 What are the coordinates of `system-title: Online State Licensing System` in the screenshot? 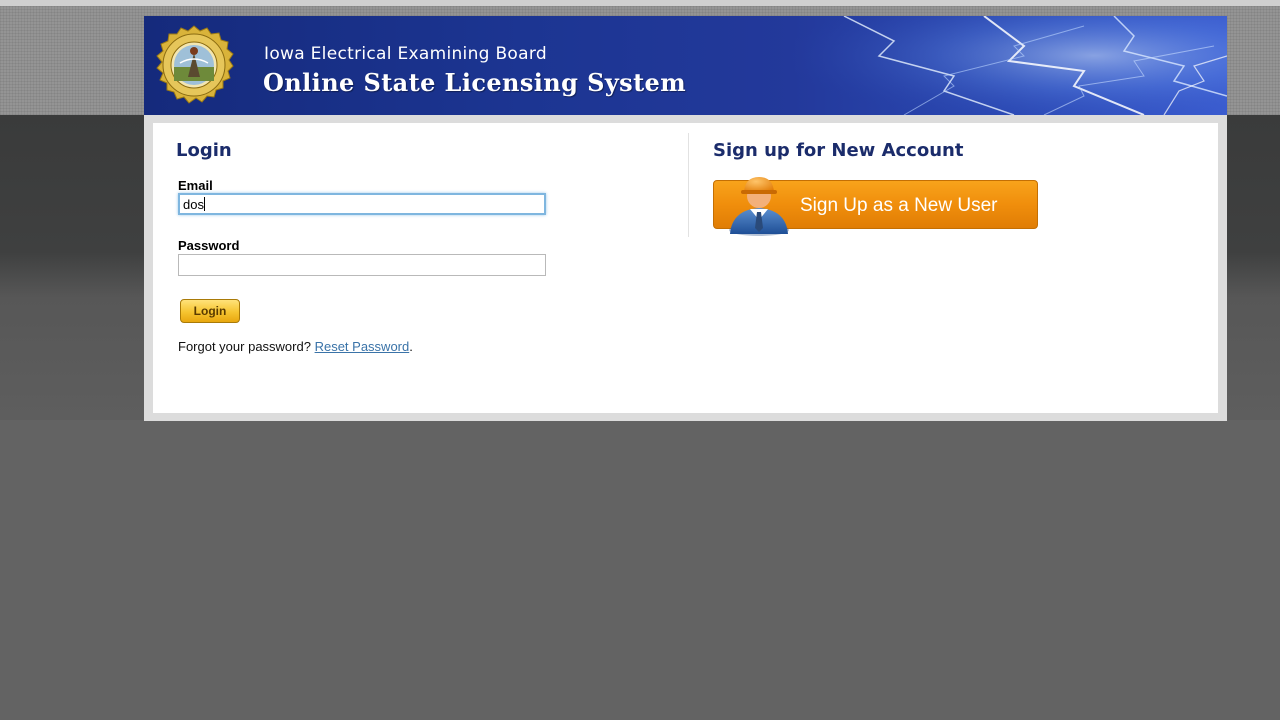 It's located at (475, 82).